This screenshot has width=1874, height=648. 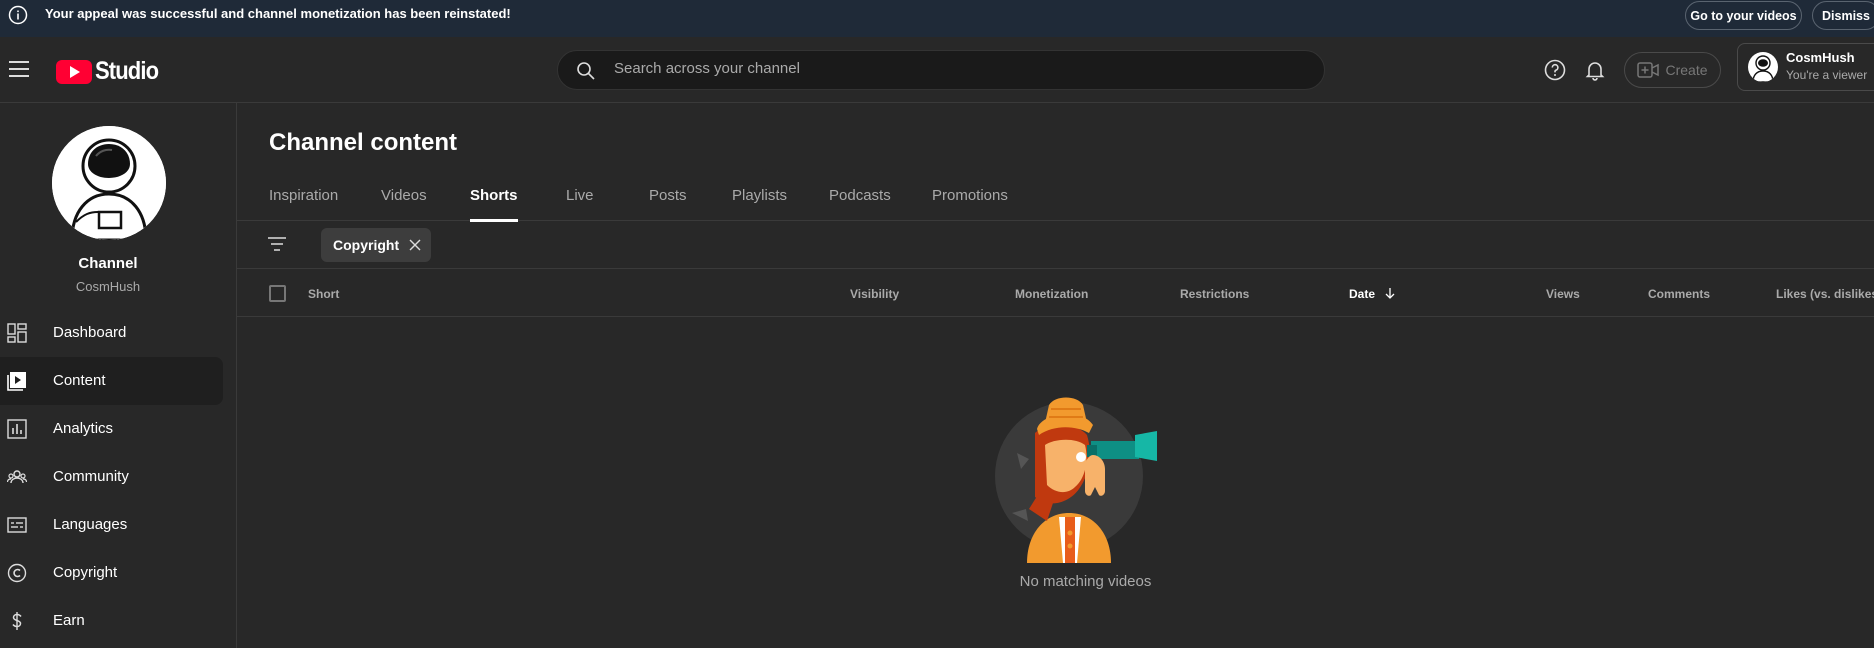 I want to click on community-icon, so click(x=17, y=477).